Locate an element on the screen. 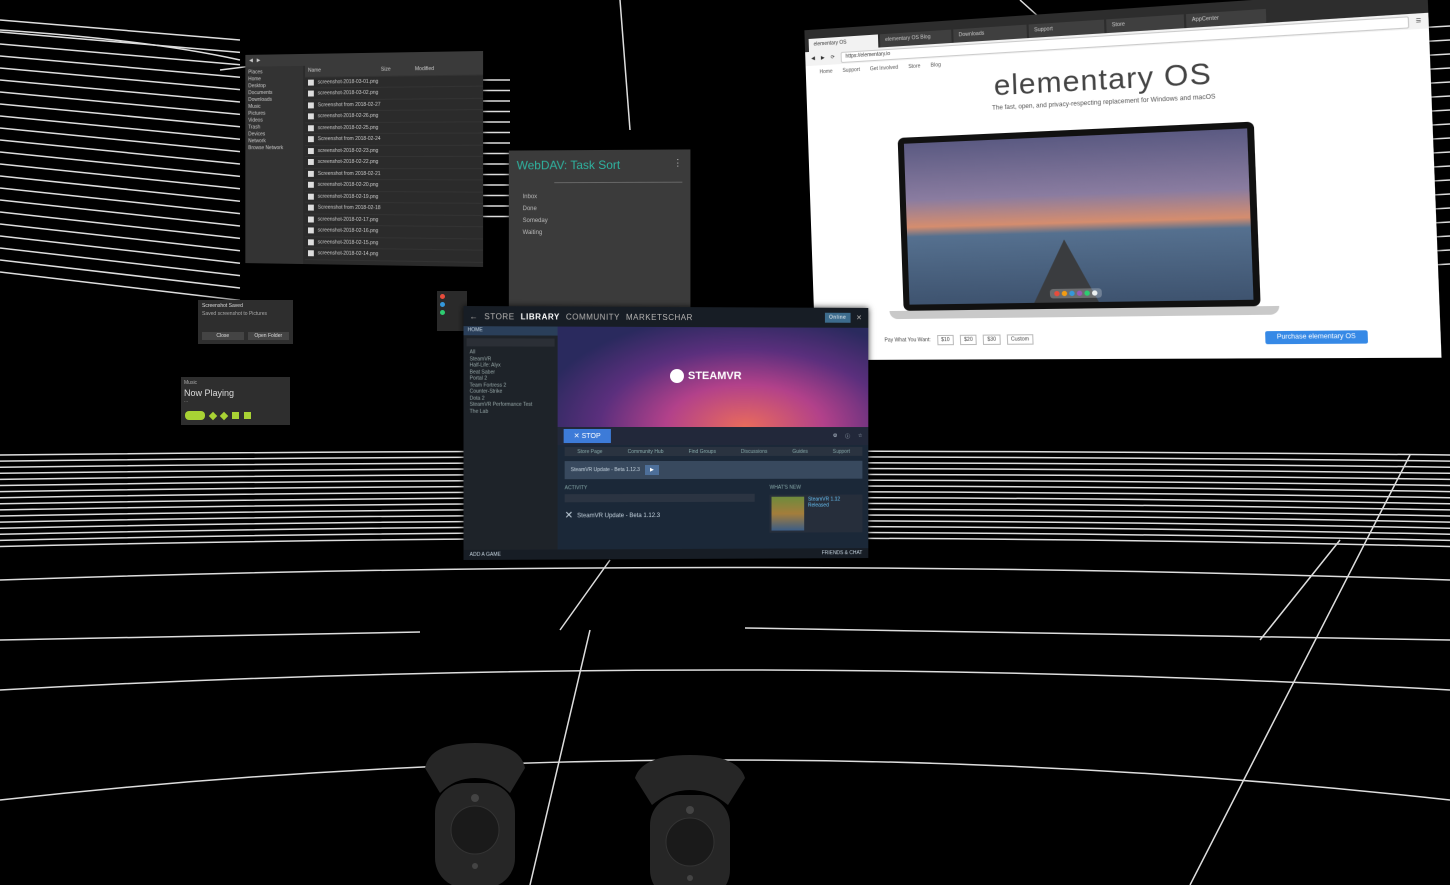  webdav-item: Inbox is located at coordinates (600, 197).